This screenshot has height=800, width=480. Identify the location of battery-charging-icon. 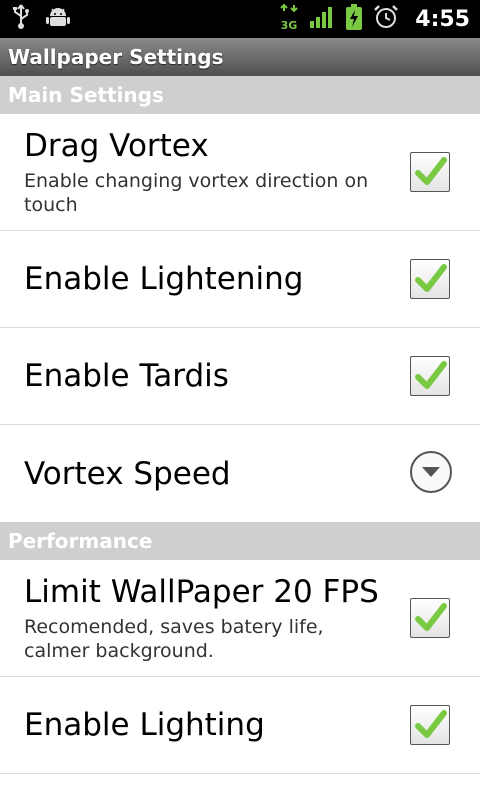
(354, 19).